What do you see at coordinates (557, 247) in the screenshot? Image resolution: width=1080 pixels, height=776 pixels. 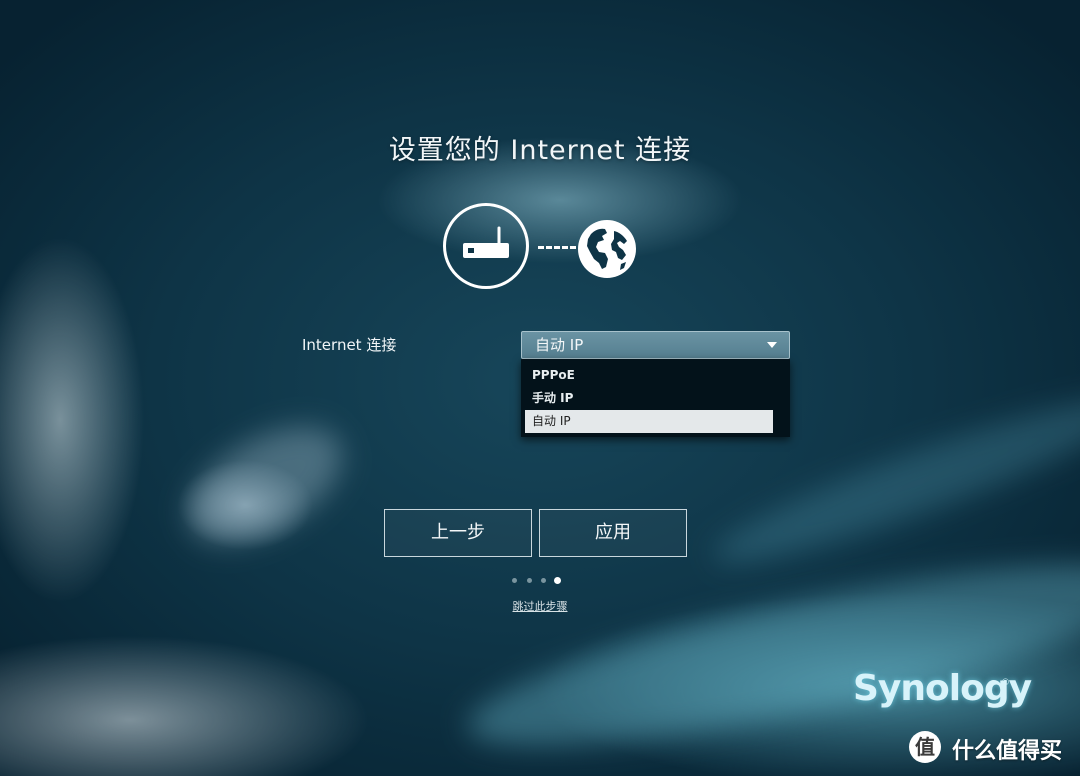 I see `connection-dashed-line` at bounding box center [557, 247].